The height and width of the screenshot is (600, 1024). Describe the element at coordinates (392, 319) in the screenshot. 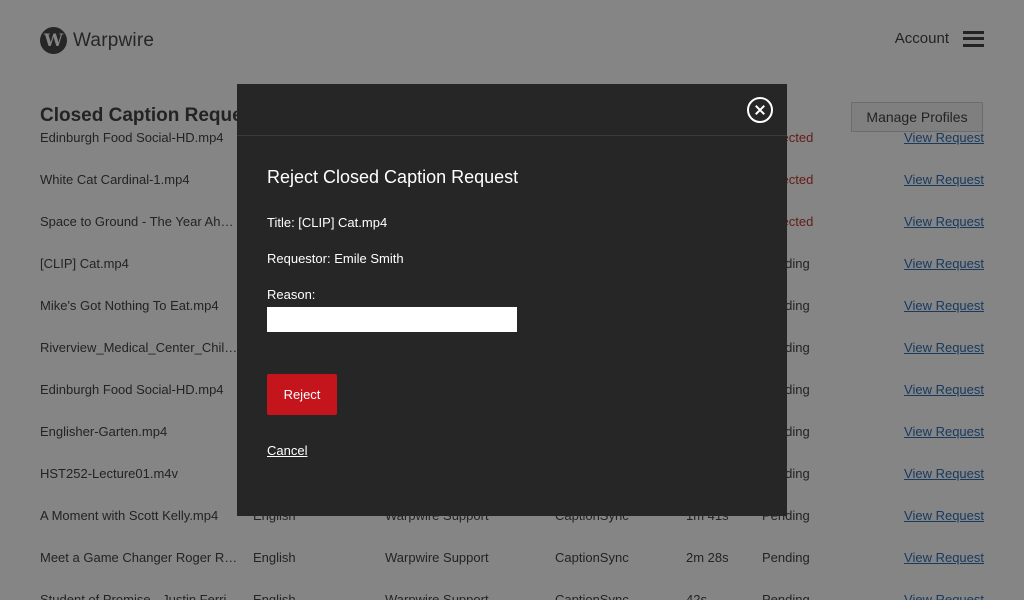

I see `reason-input` at that location.